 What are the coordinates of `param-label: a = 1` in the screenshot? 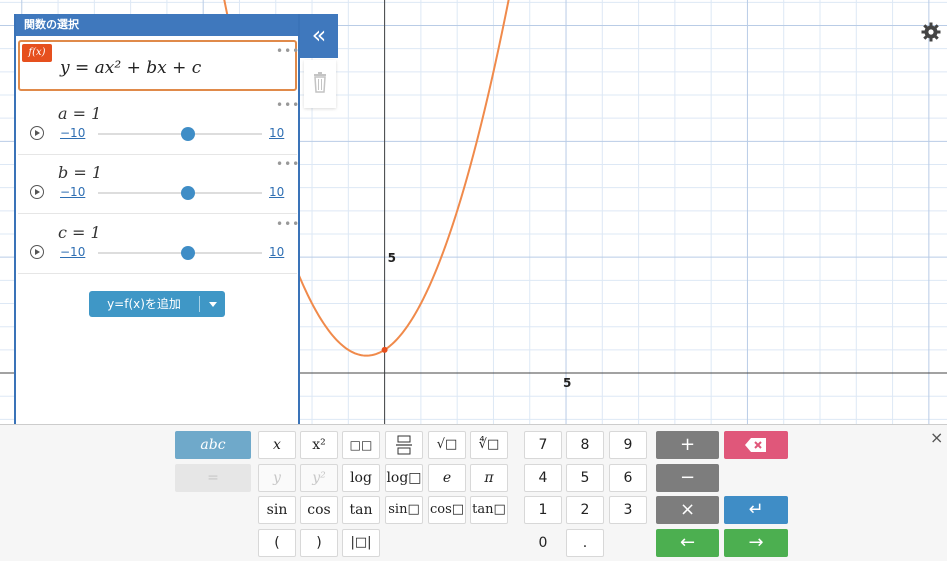 It's located at (80, 113).